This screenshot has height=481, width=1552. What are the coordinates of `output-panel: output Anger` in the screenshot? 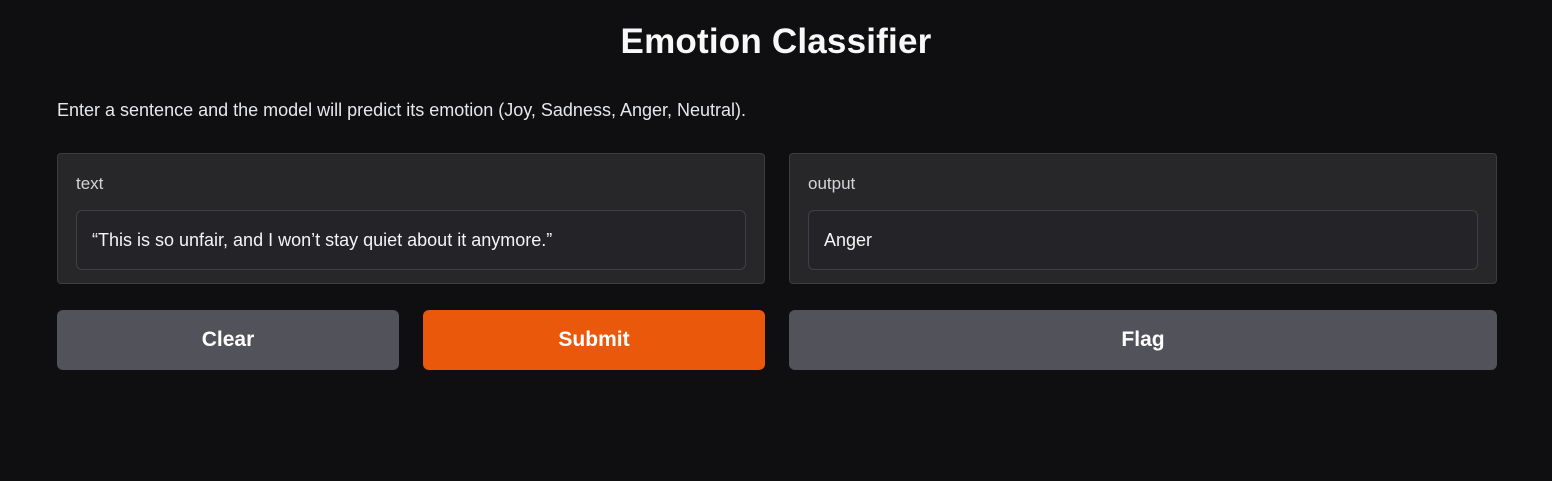 It's located at (1143, 218).